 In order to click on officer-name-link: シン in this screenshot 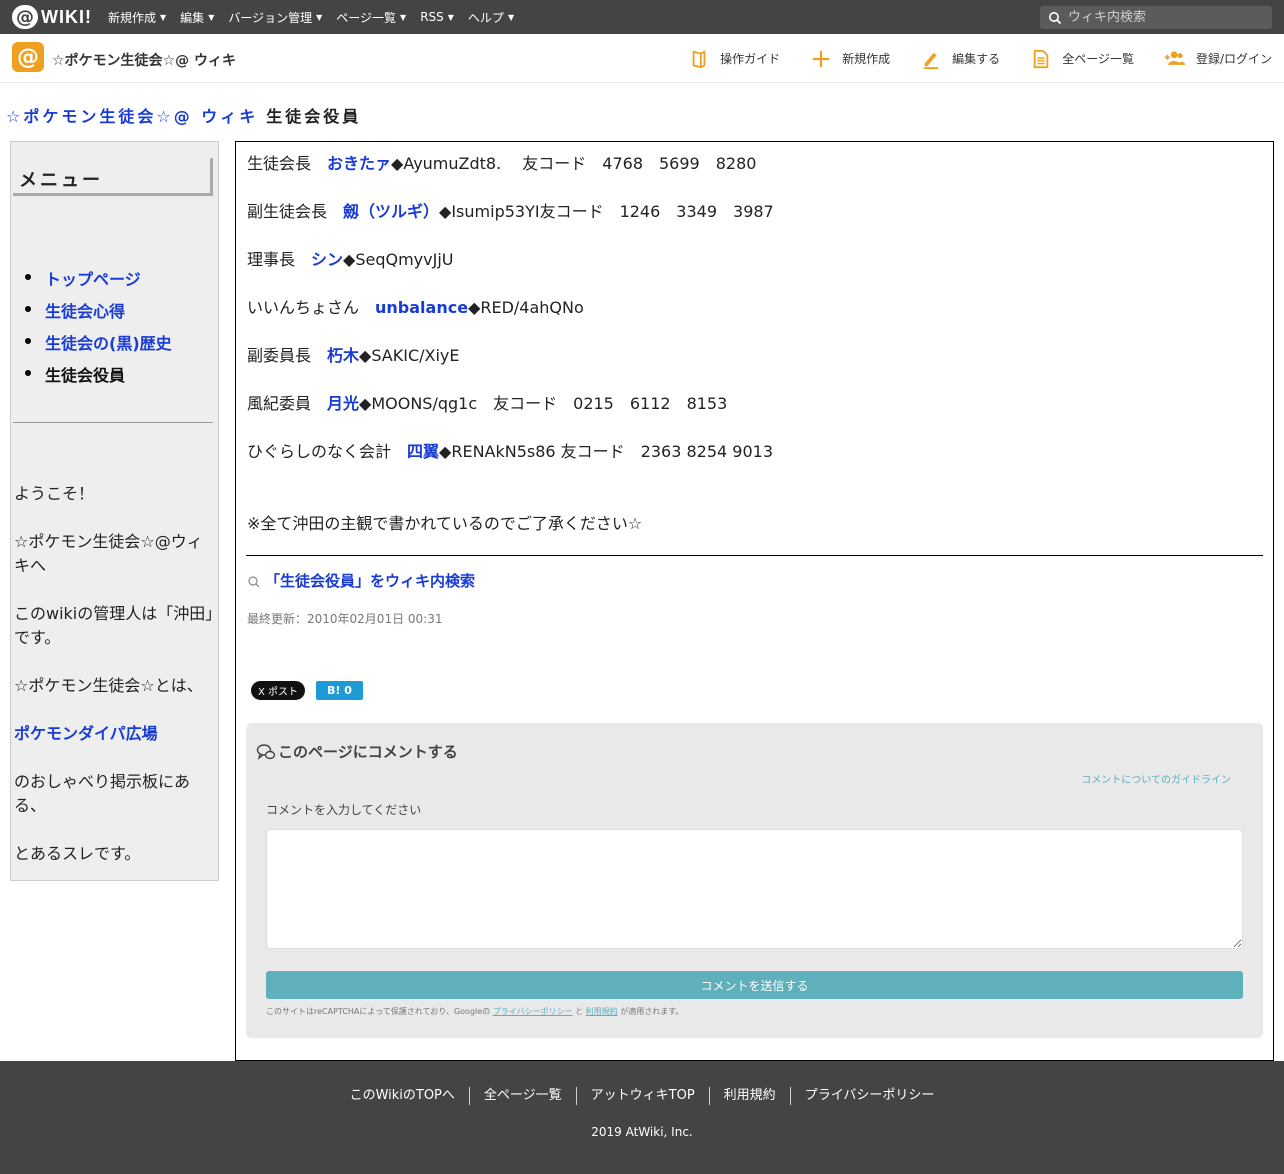, I will do `click(327, 259)`.